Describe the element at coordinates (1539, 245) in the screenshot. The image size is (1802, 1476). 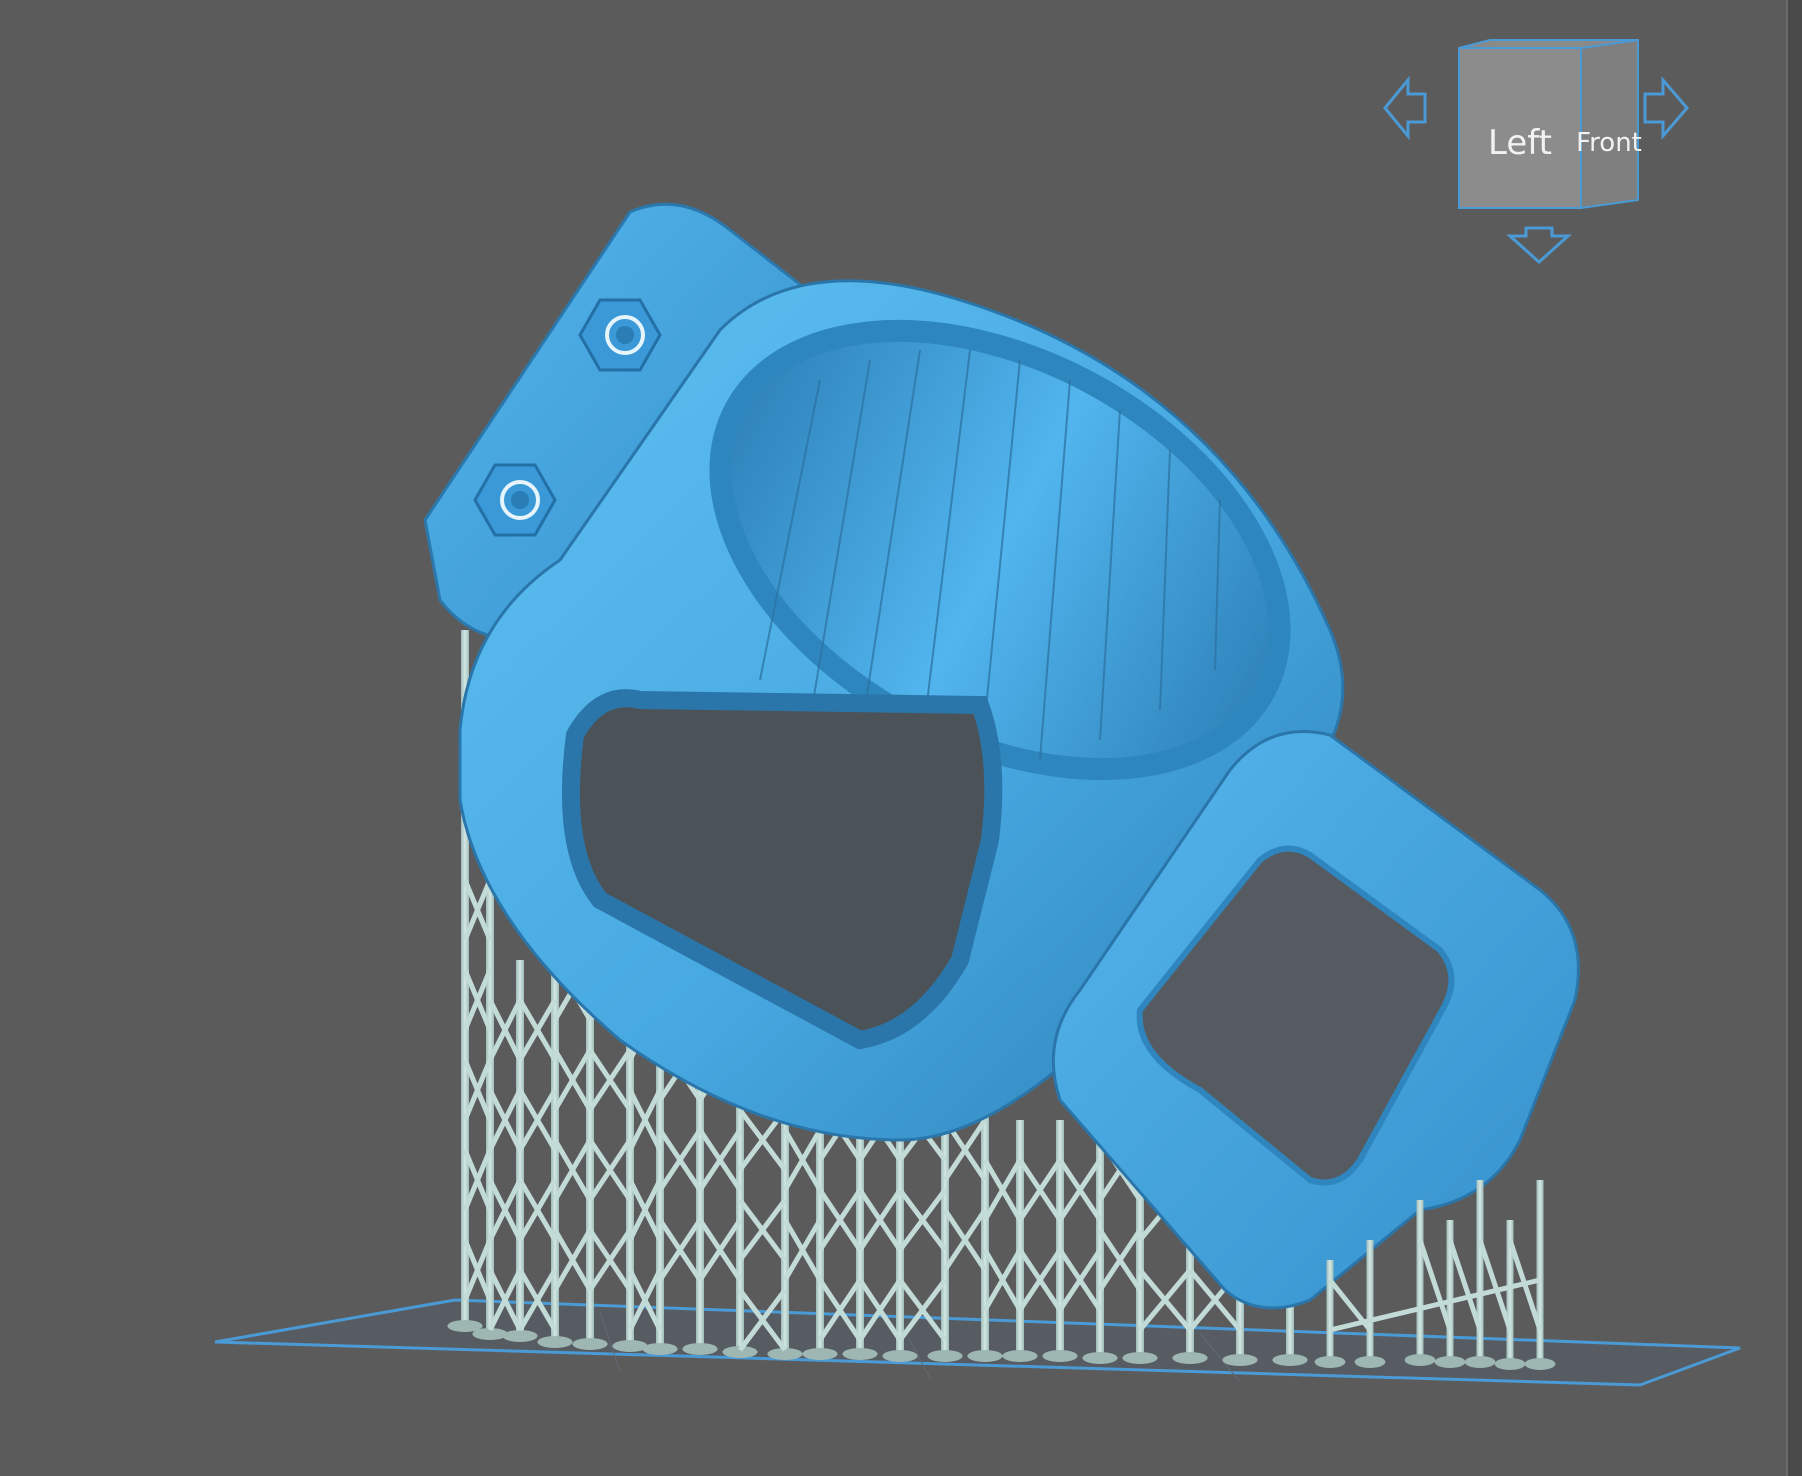
I see `arrow-down-icon` at that location.